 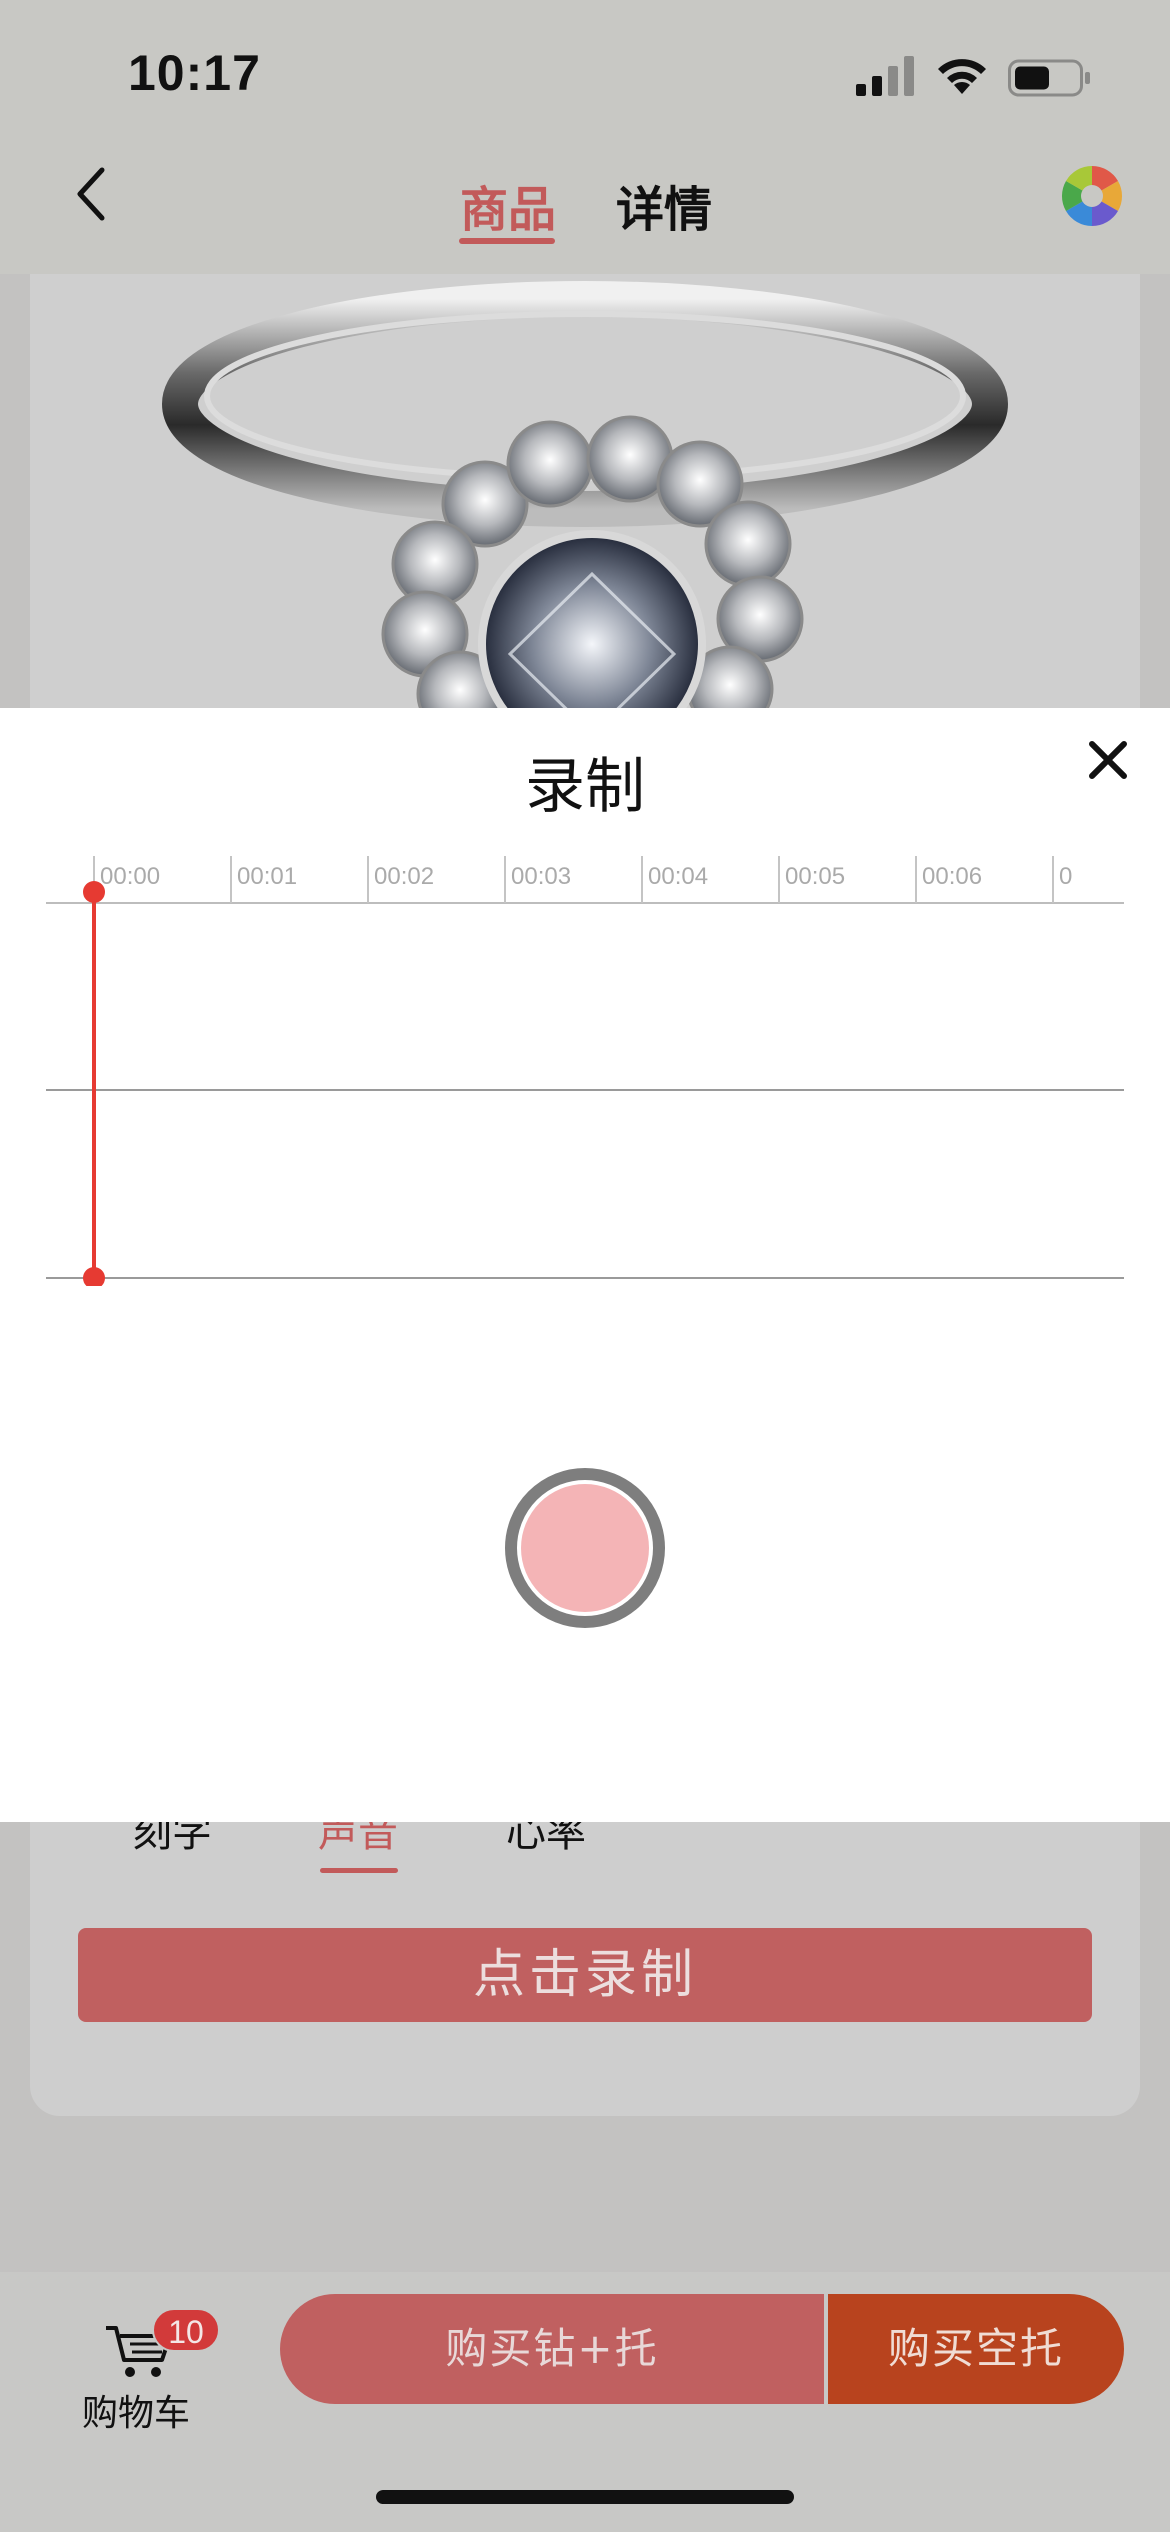 What do you see at coordinates (136, 2413) in the screenshot?
I see `cart-label: 购物车` at bounding box center [136, 2413].